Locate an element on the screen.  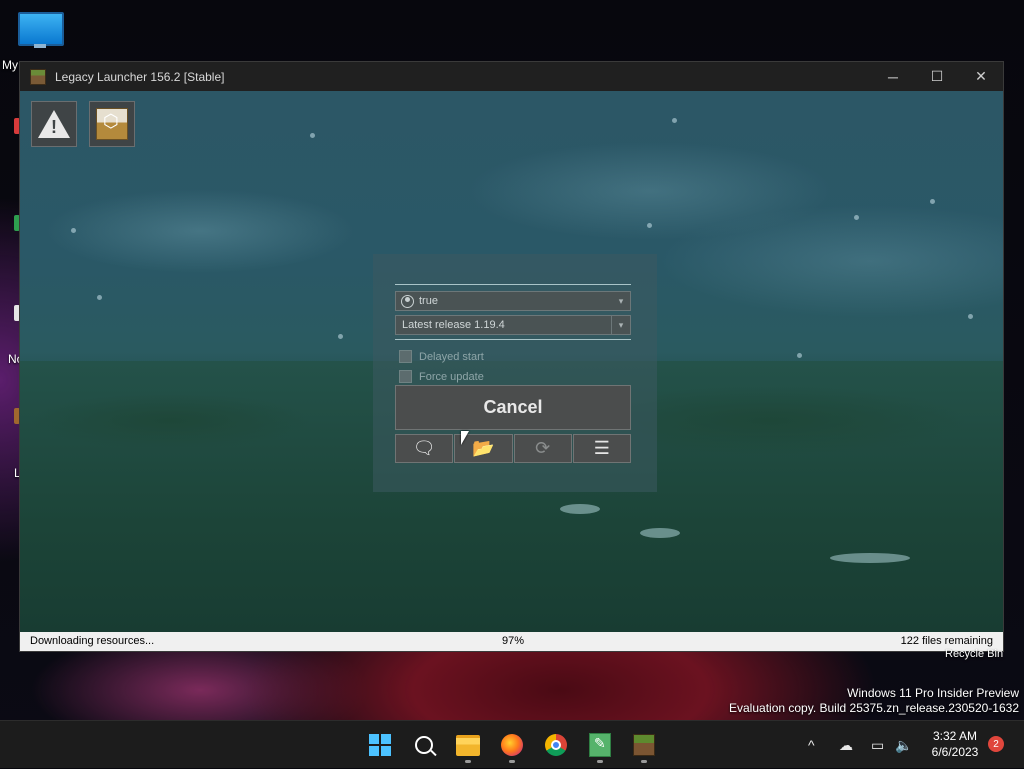
close-icon: ✕ is located at coordinates (981, 76).